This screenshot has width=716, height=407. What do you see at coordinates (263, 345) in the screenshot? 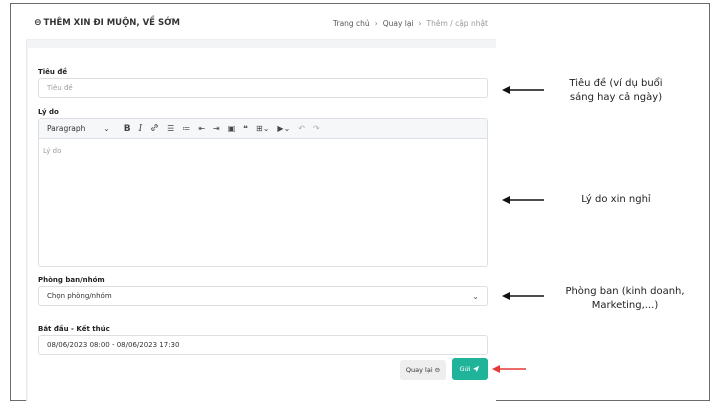
I see `time-range-input: 08/06/2023 08:00 - 08/06/2023 17:30` at bounding box center [263, 345].